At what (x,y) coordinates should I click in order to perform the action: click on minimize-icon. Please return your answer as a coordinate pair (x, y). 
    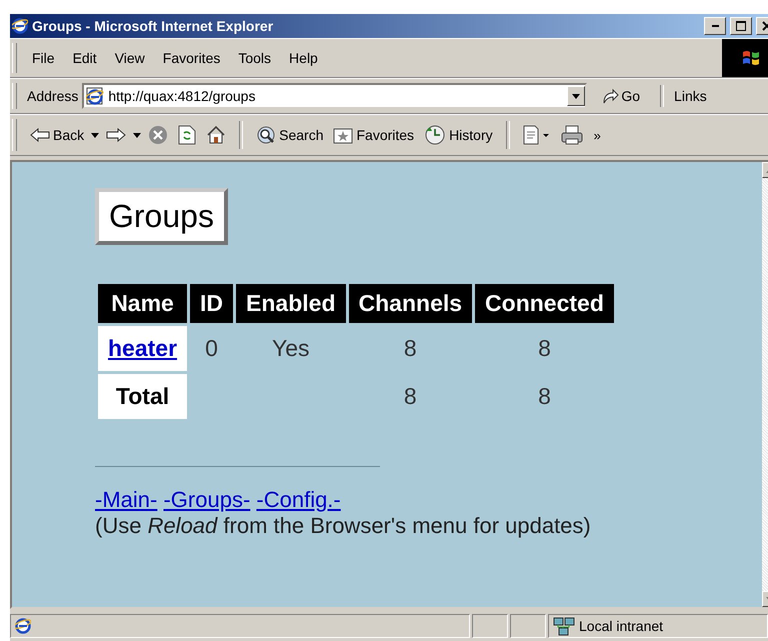
    Looking at the image, I should click on (715, 26).